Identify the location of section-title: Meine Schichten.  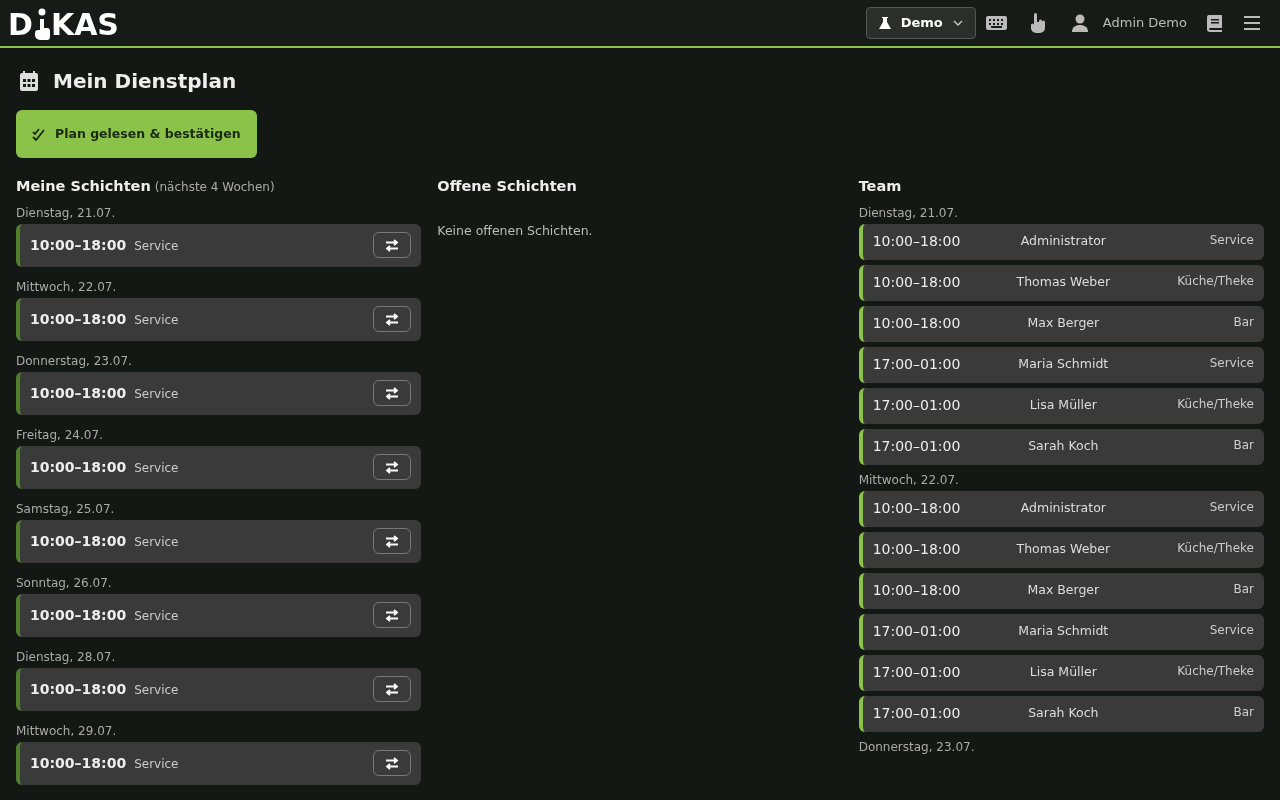
(83, 186).